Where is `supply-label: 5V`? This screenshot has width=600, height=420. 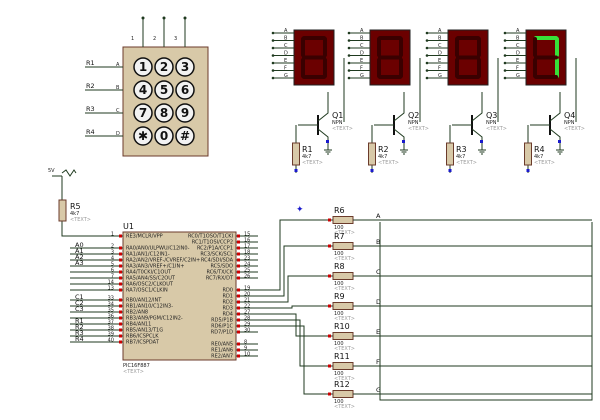 supply-label: 5V is located at coordinates (51, 171).